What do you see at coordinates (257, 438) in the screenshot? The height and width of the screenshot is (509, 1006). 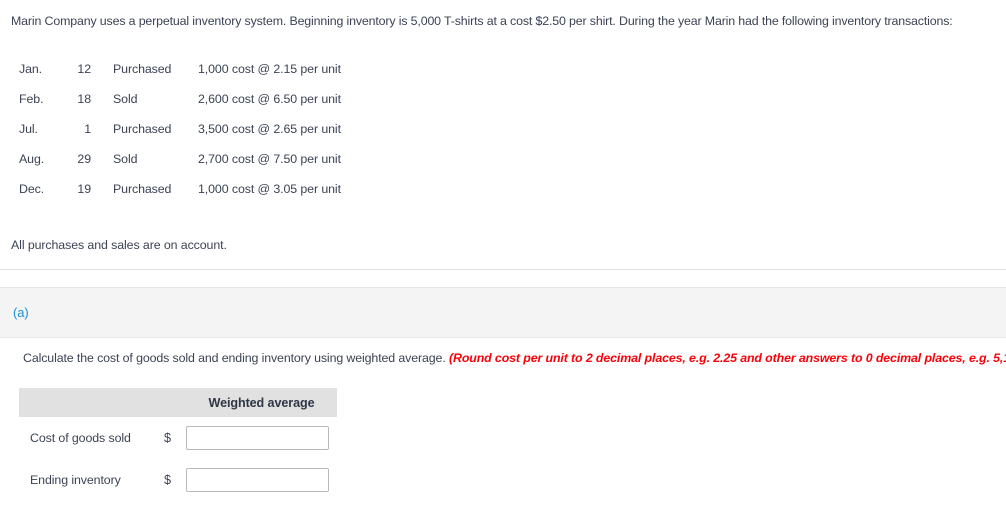 I see `cost-of-goods-sold-input` at bounding box center [257, 438].